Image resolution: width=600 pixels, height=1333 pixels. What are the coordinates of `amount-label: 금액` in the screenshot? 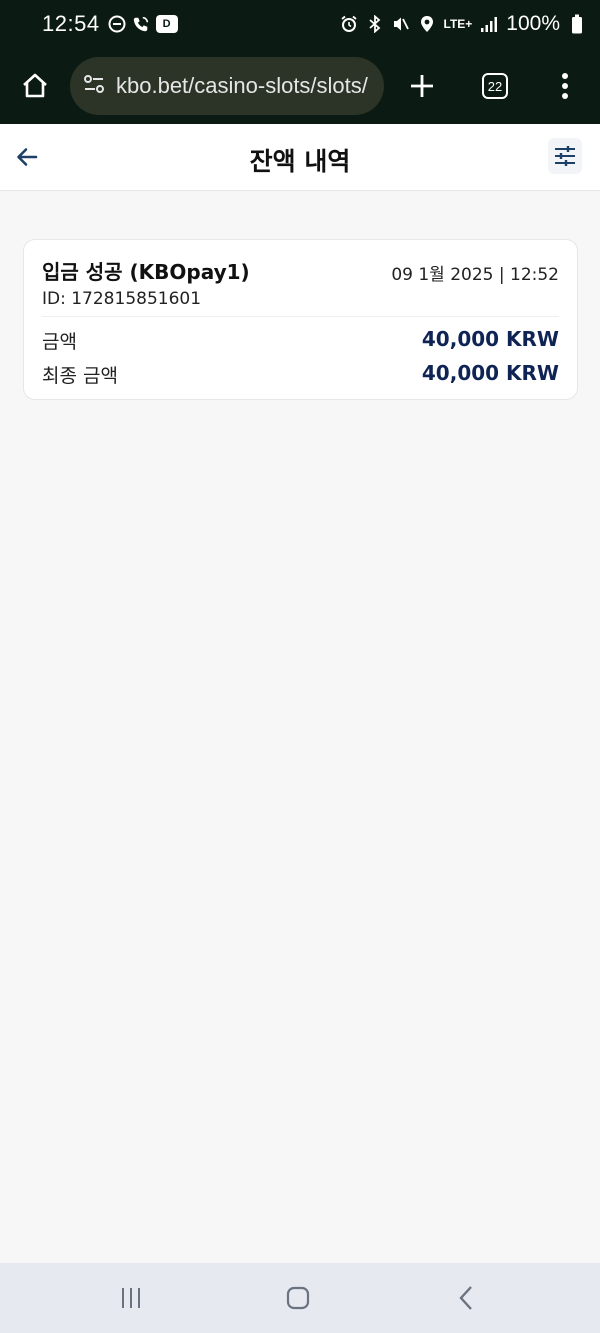 It's located at (59, 342).